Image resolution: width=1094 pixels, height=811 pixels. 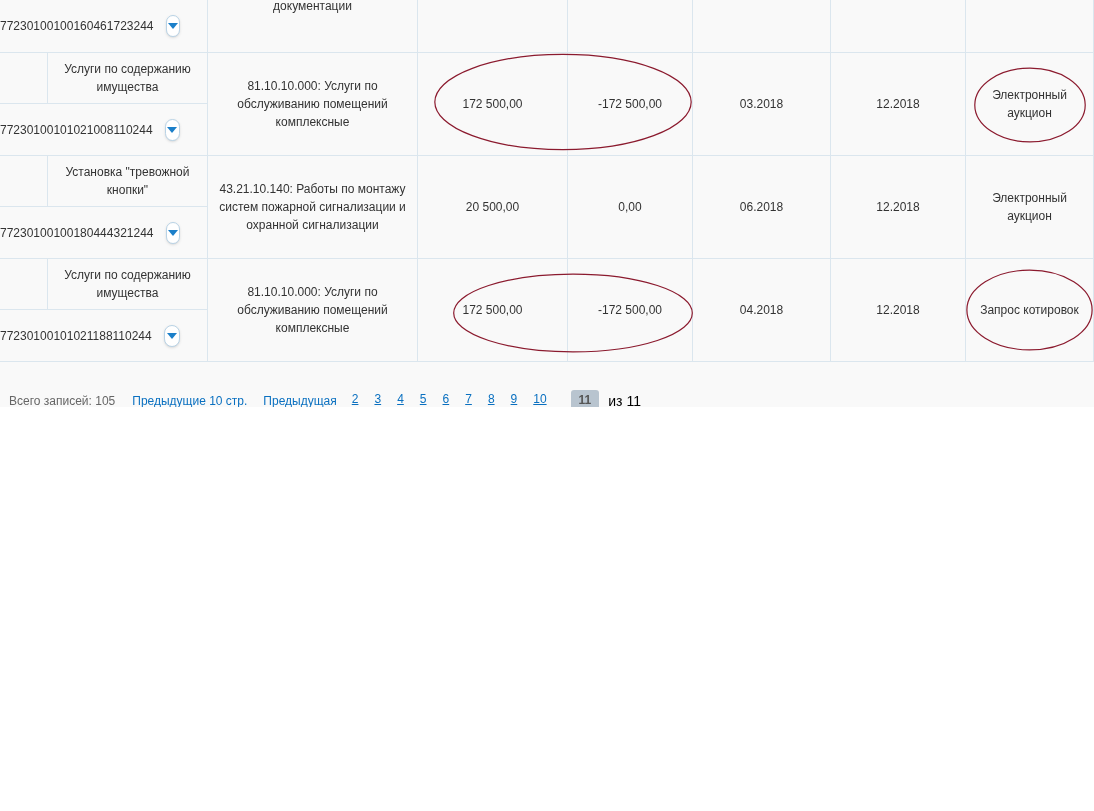 What do you see at coordinates (540, 399) in the screenshot?
I see `page-link: 10` at bounding box center [540, 399].